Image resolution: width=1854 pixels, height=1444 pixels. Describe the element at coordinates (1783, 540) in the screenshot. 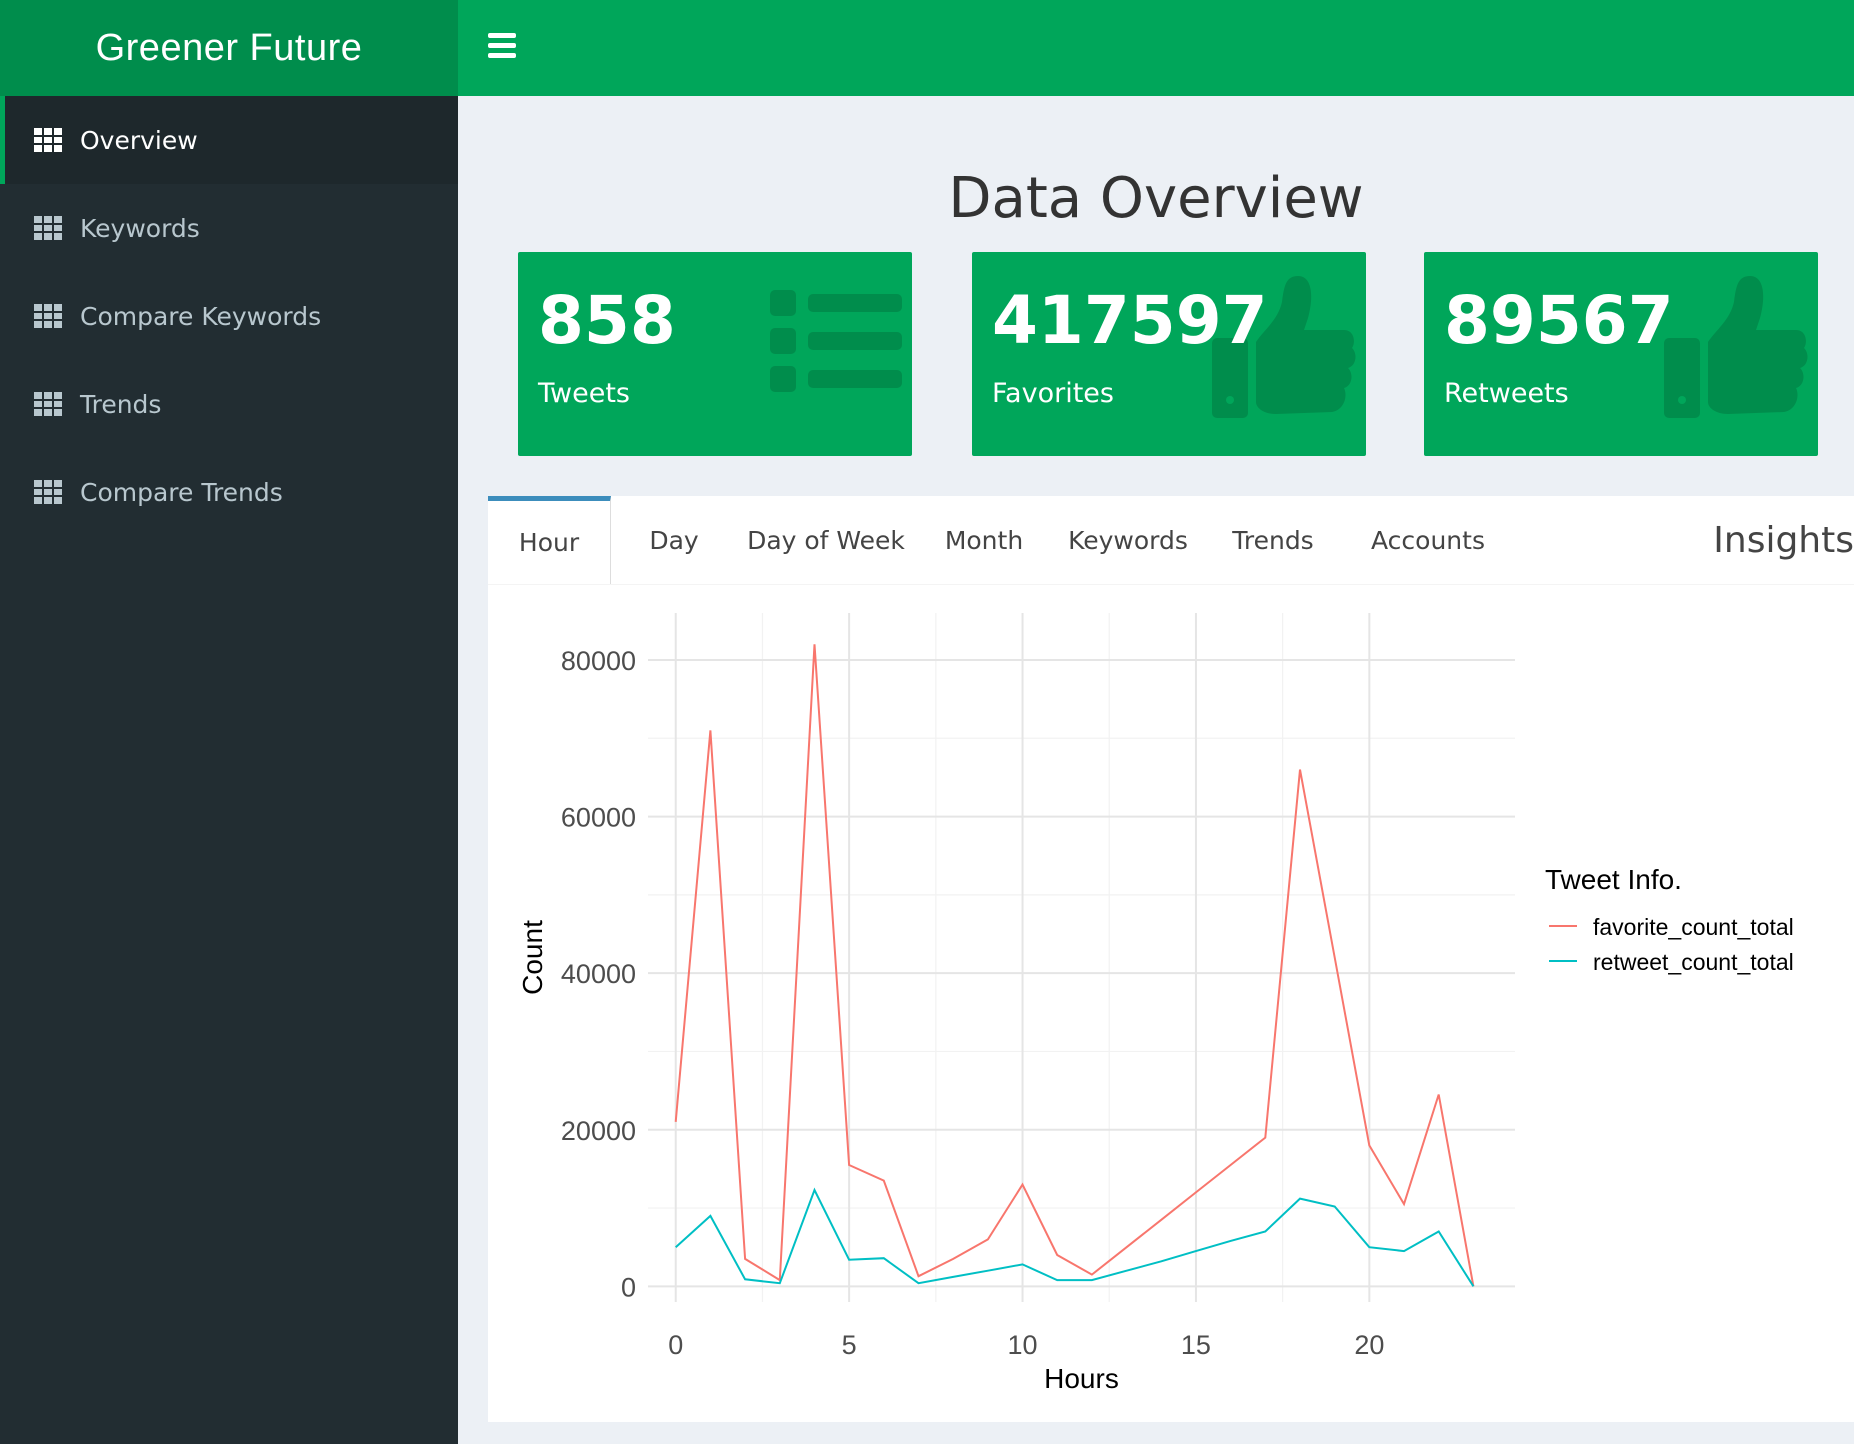

I see `tabs-title: Insights` at that location.